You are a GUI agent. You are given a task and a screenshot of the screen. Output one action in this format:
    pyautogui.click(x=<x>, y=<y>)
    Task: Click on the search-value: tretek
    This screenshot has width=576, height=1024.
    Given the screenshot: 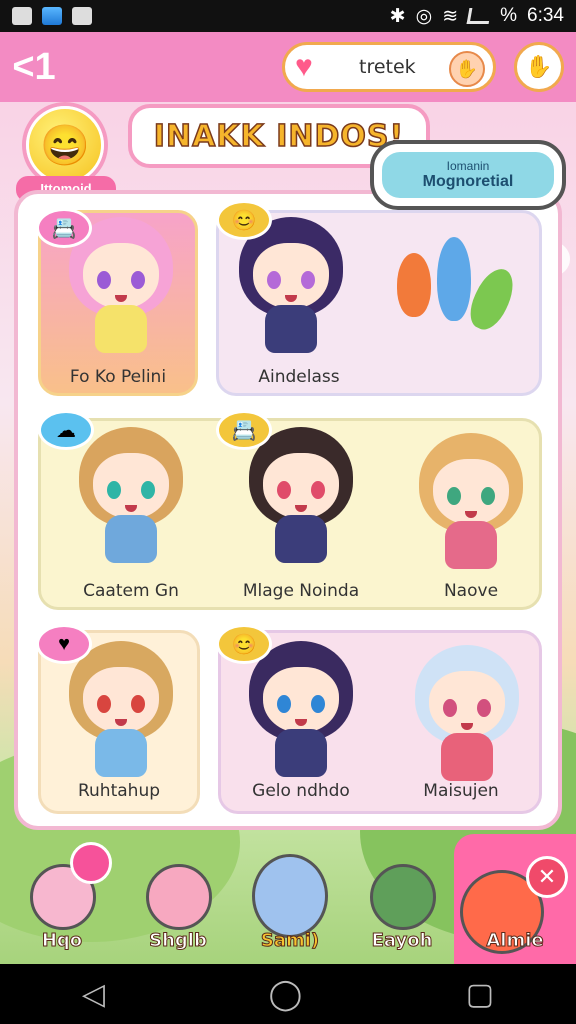 What is the action you would take?
    pyautogui.click(x=387, y=67)
    